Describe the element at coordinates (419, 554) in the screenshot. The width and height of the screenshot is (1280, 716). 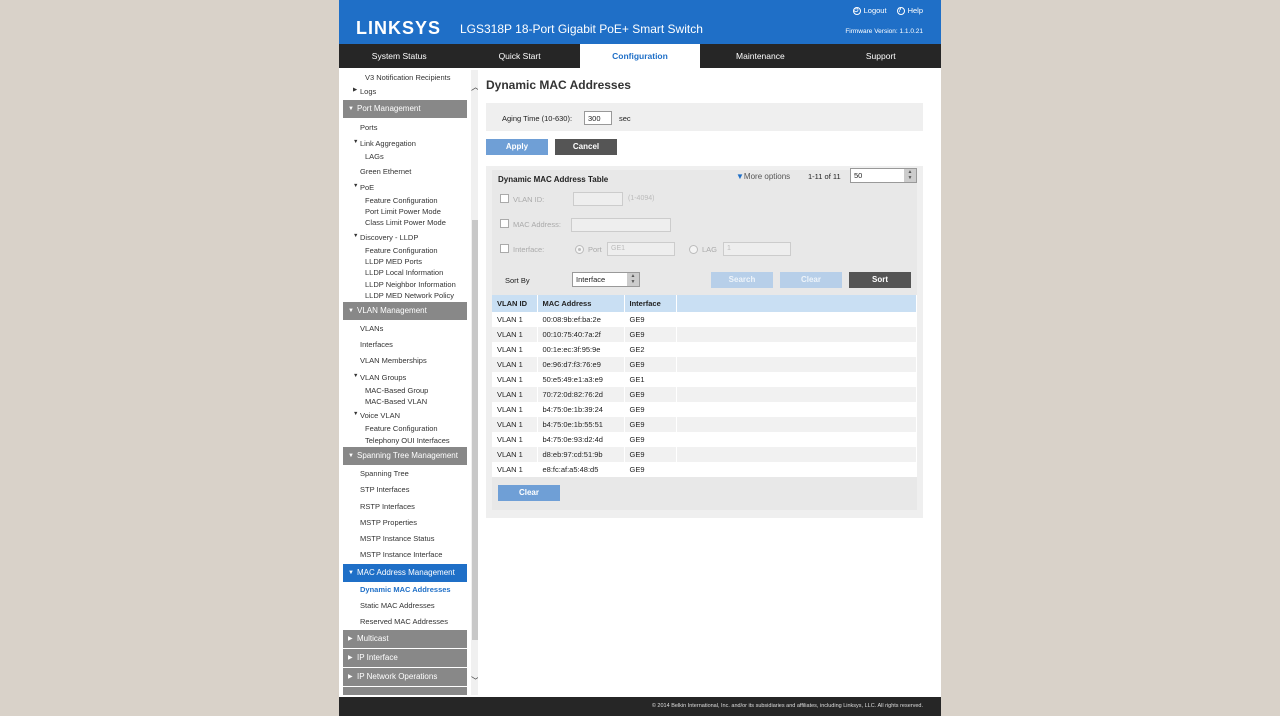
I see `sidebar-item-mstp-instance-interface: MSTP Instance Interface` at that location.